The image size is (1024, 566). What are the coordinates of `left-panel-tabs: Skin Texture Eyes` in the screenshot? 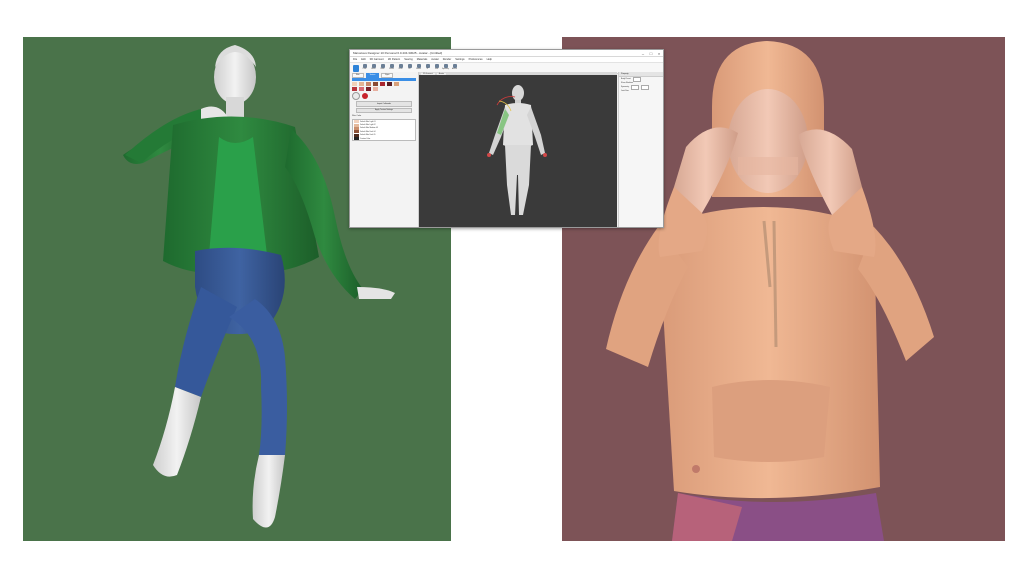 It's located at (384, 75).